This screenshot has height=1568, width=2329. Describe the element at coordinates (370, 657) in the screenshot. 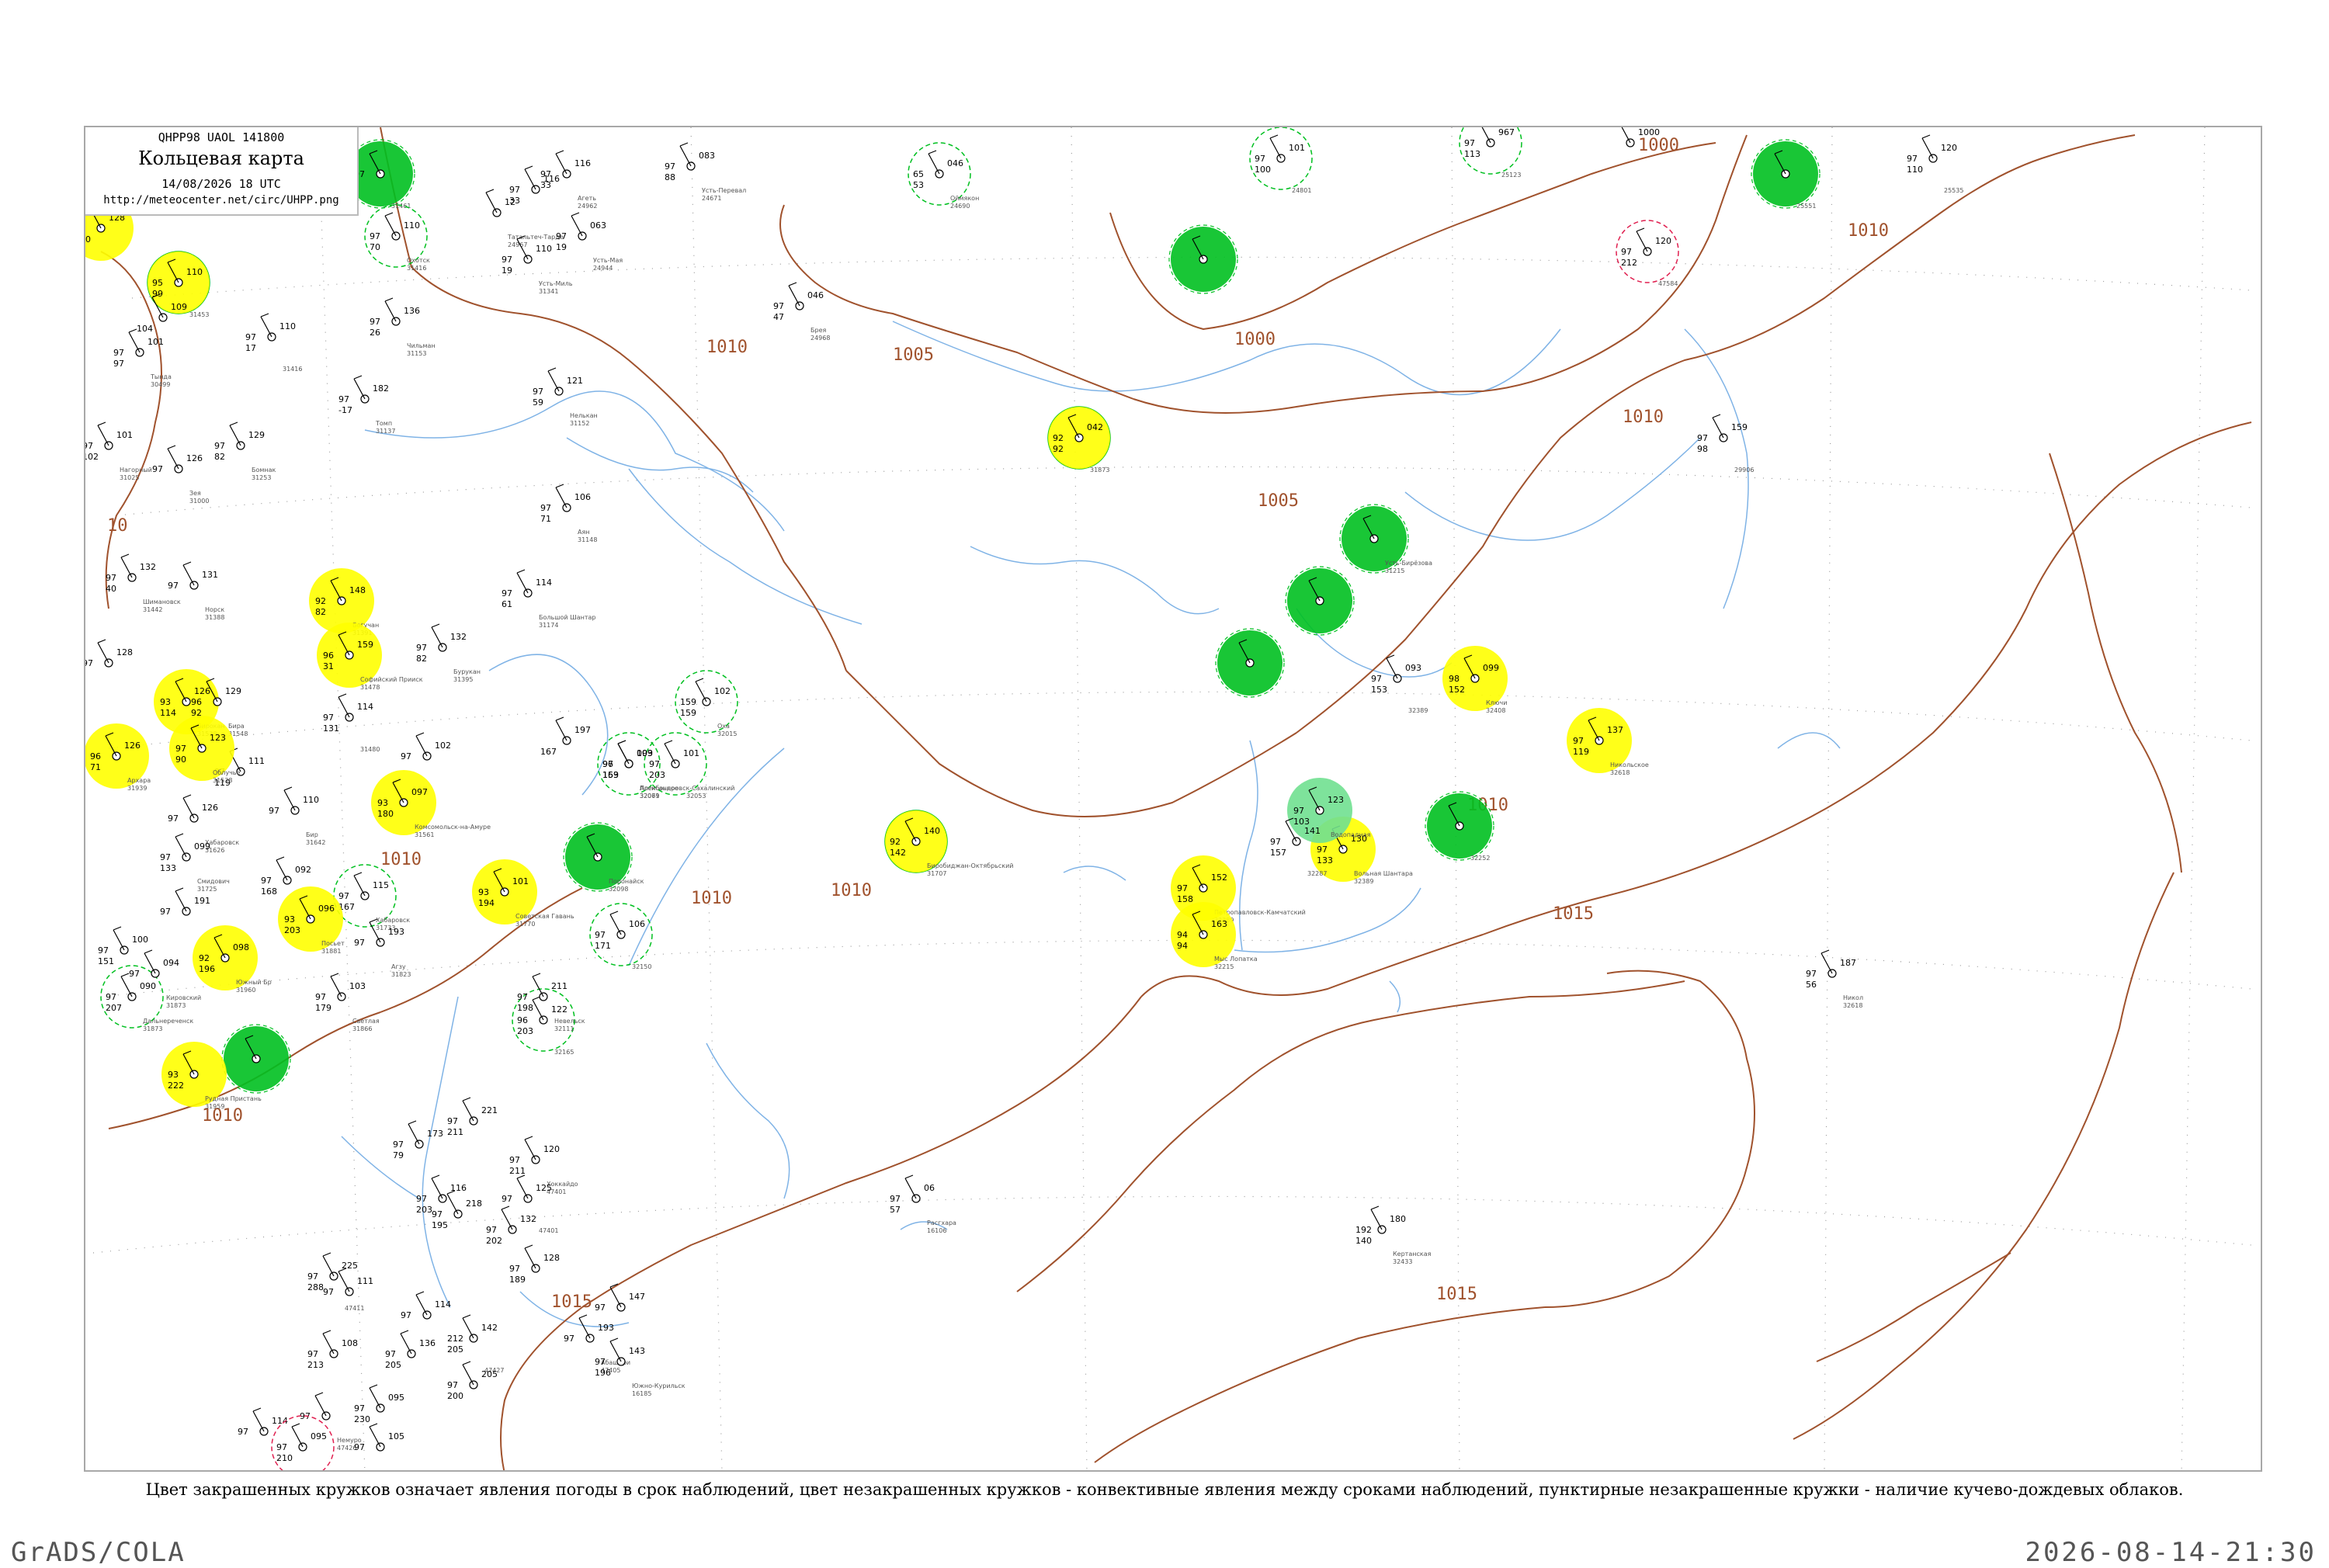

I see `station-37: 159 9631 Софийский Прииск31478` at that location.